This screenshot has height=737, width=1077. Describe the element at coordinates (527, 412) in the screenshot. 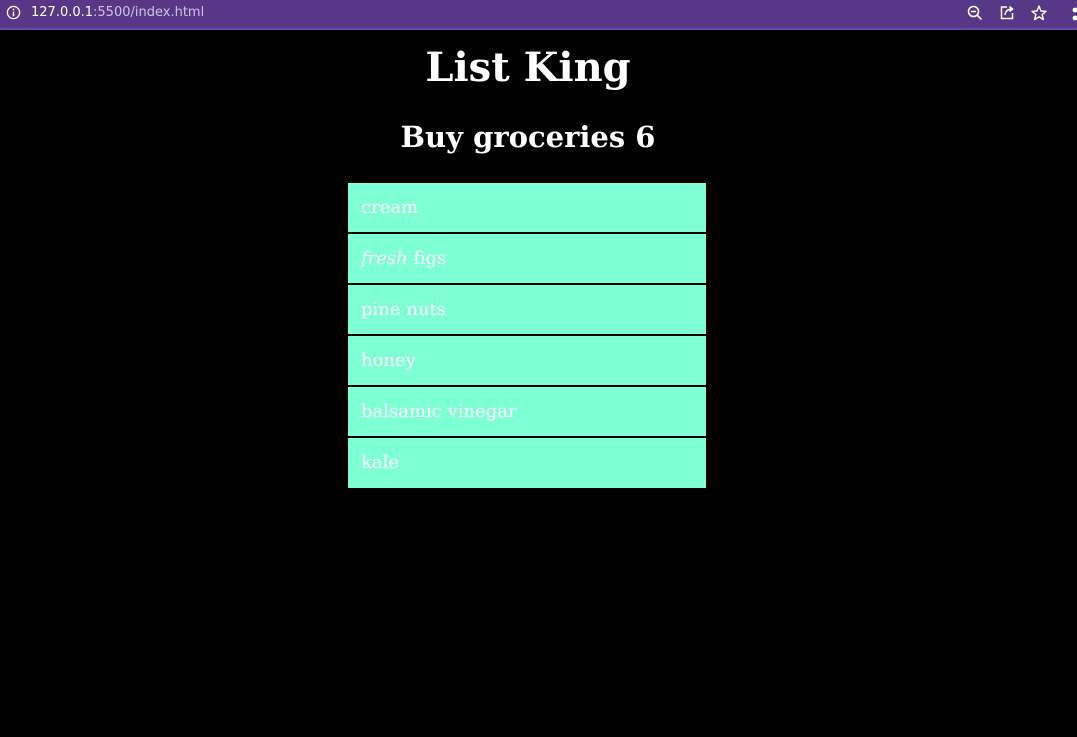

I see `list-item: balsamic vinegar` at that location.